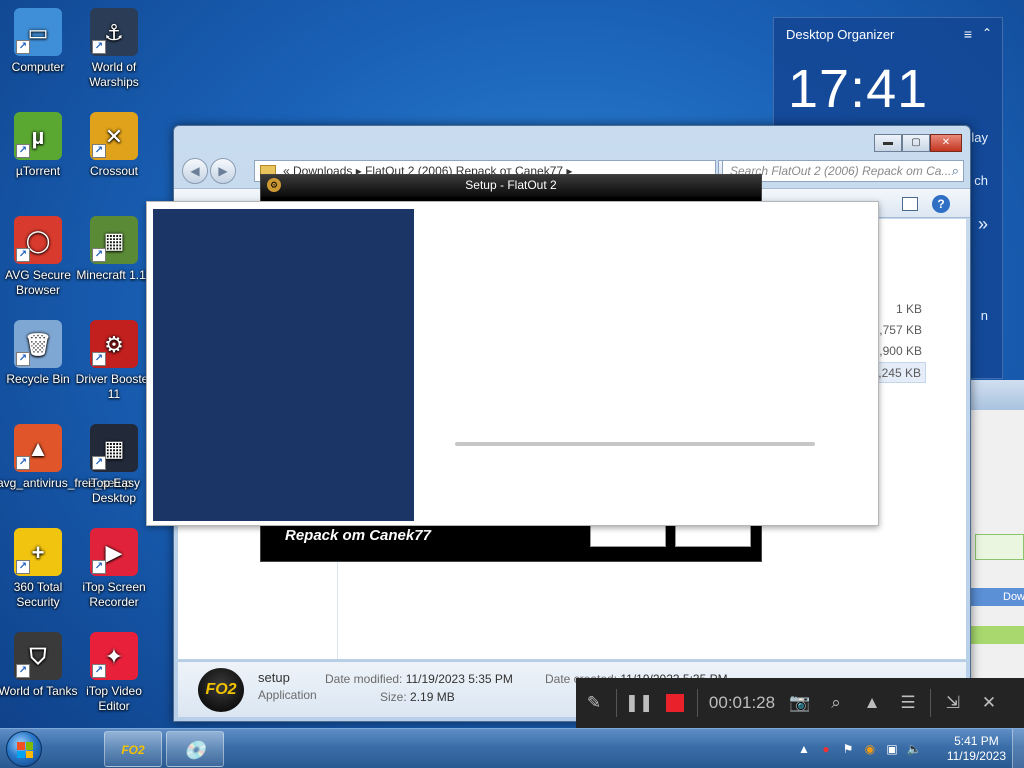 The height and width of the screenshot is (768, 1024). I want to click on forward-button: ▶, so click(223, 171).